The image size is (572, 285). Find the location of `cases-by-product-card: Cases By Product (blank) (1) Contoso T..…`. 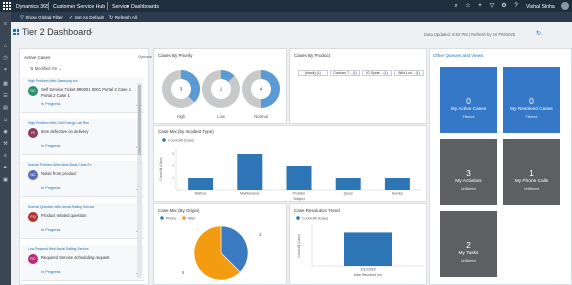

cases-by-product-card: Cases By Product (blank) (1) Contoso T..… is located at coordinates (358, 86).